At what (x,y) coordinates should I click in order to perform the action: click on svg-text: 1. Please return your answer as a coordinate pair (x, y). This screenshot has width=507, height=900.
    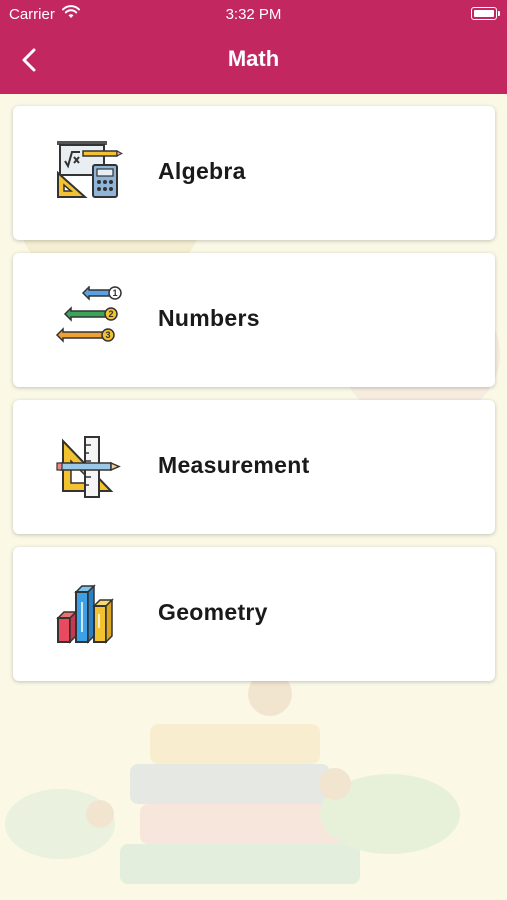
    Looking at the image, I should click on (114, 293).